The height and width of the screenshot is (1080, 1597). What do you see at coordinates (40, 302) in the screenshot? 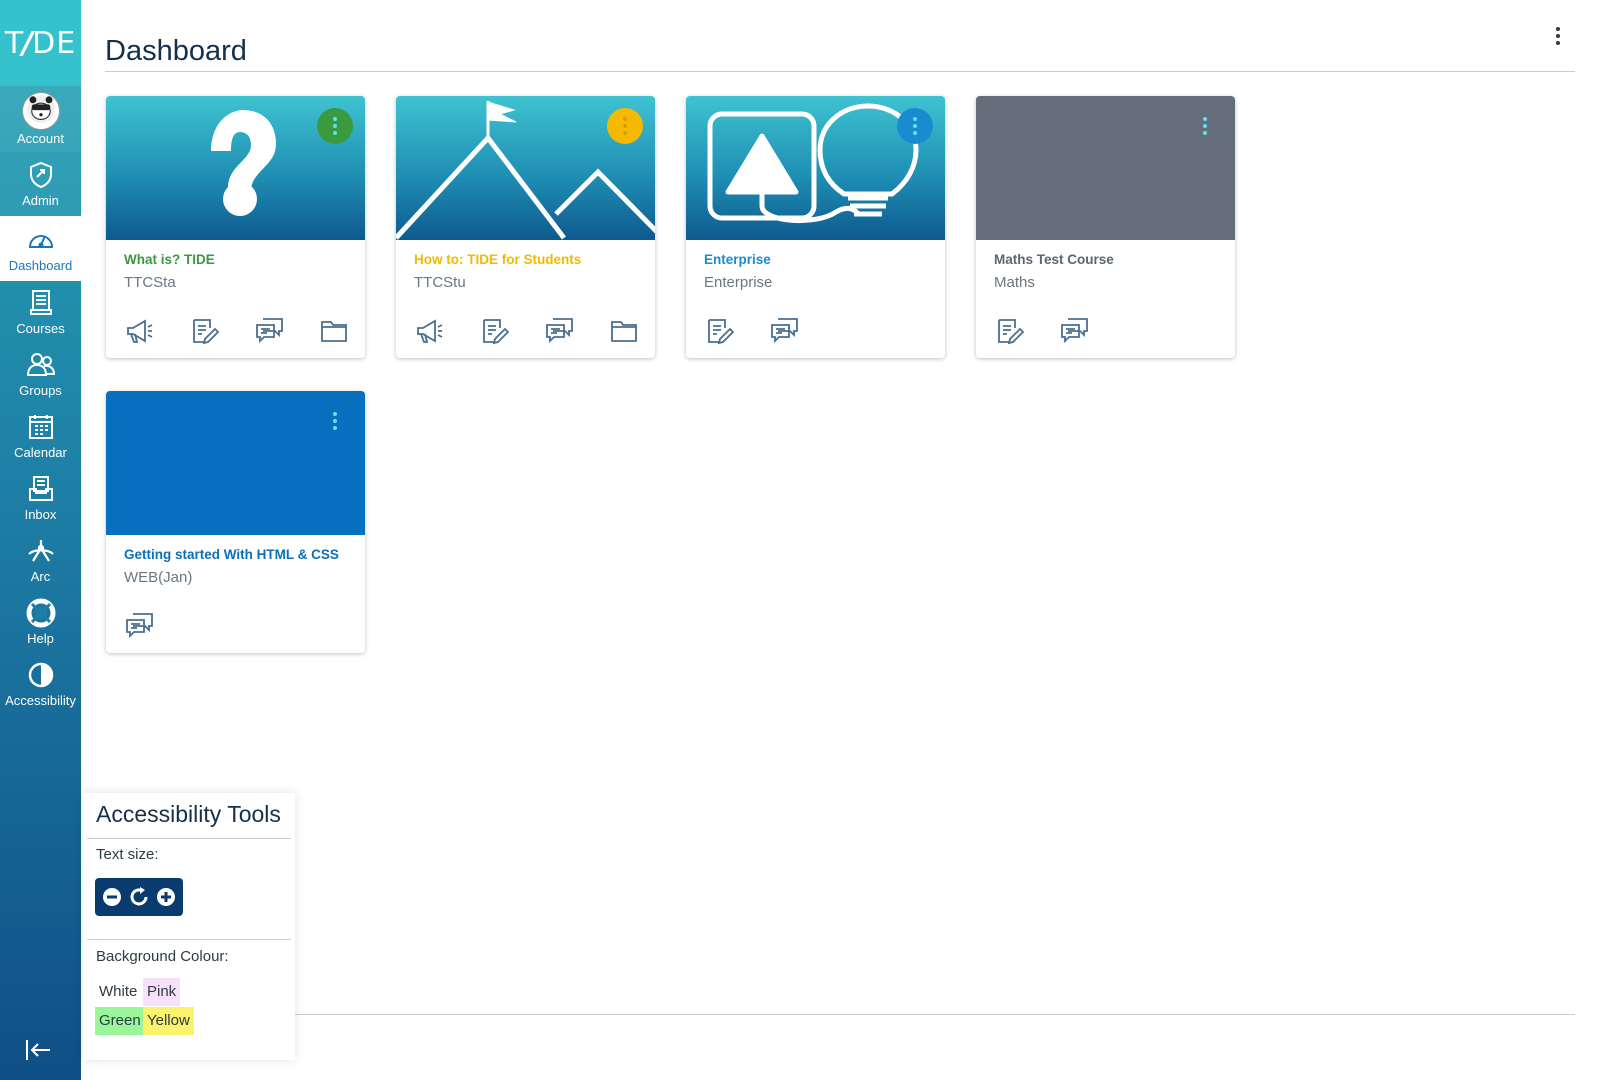
I see `book-icon` at bounding box center [40, 302].